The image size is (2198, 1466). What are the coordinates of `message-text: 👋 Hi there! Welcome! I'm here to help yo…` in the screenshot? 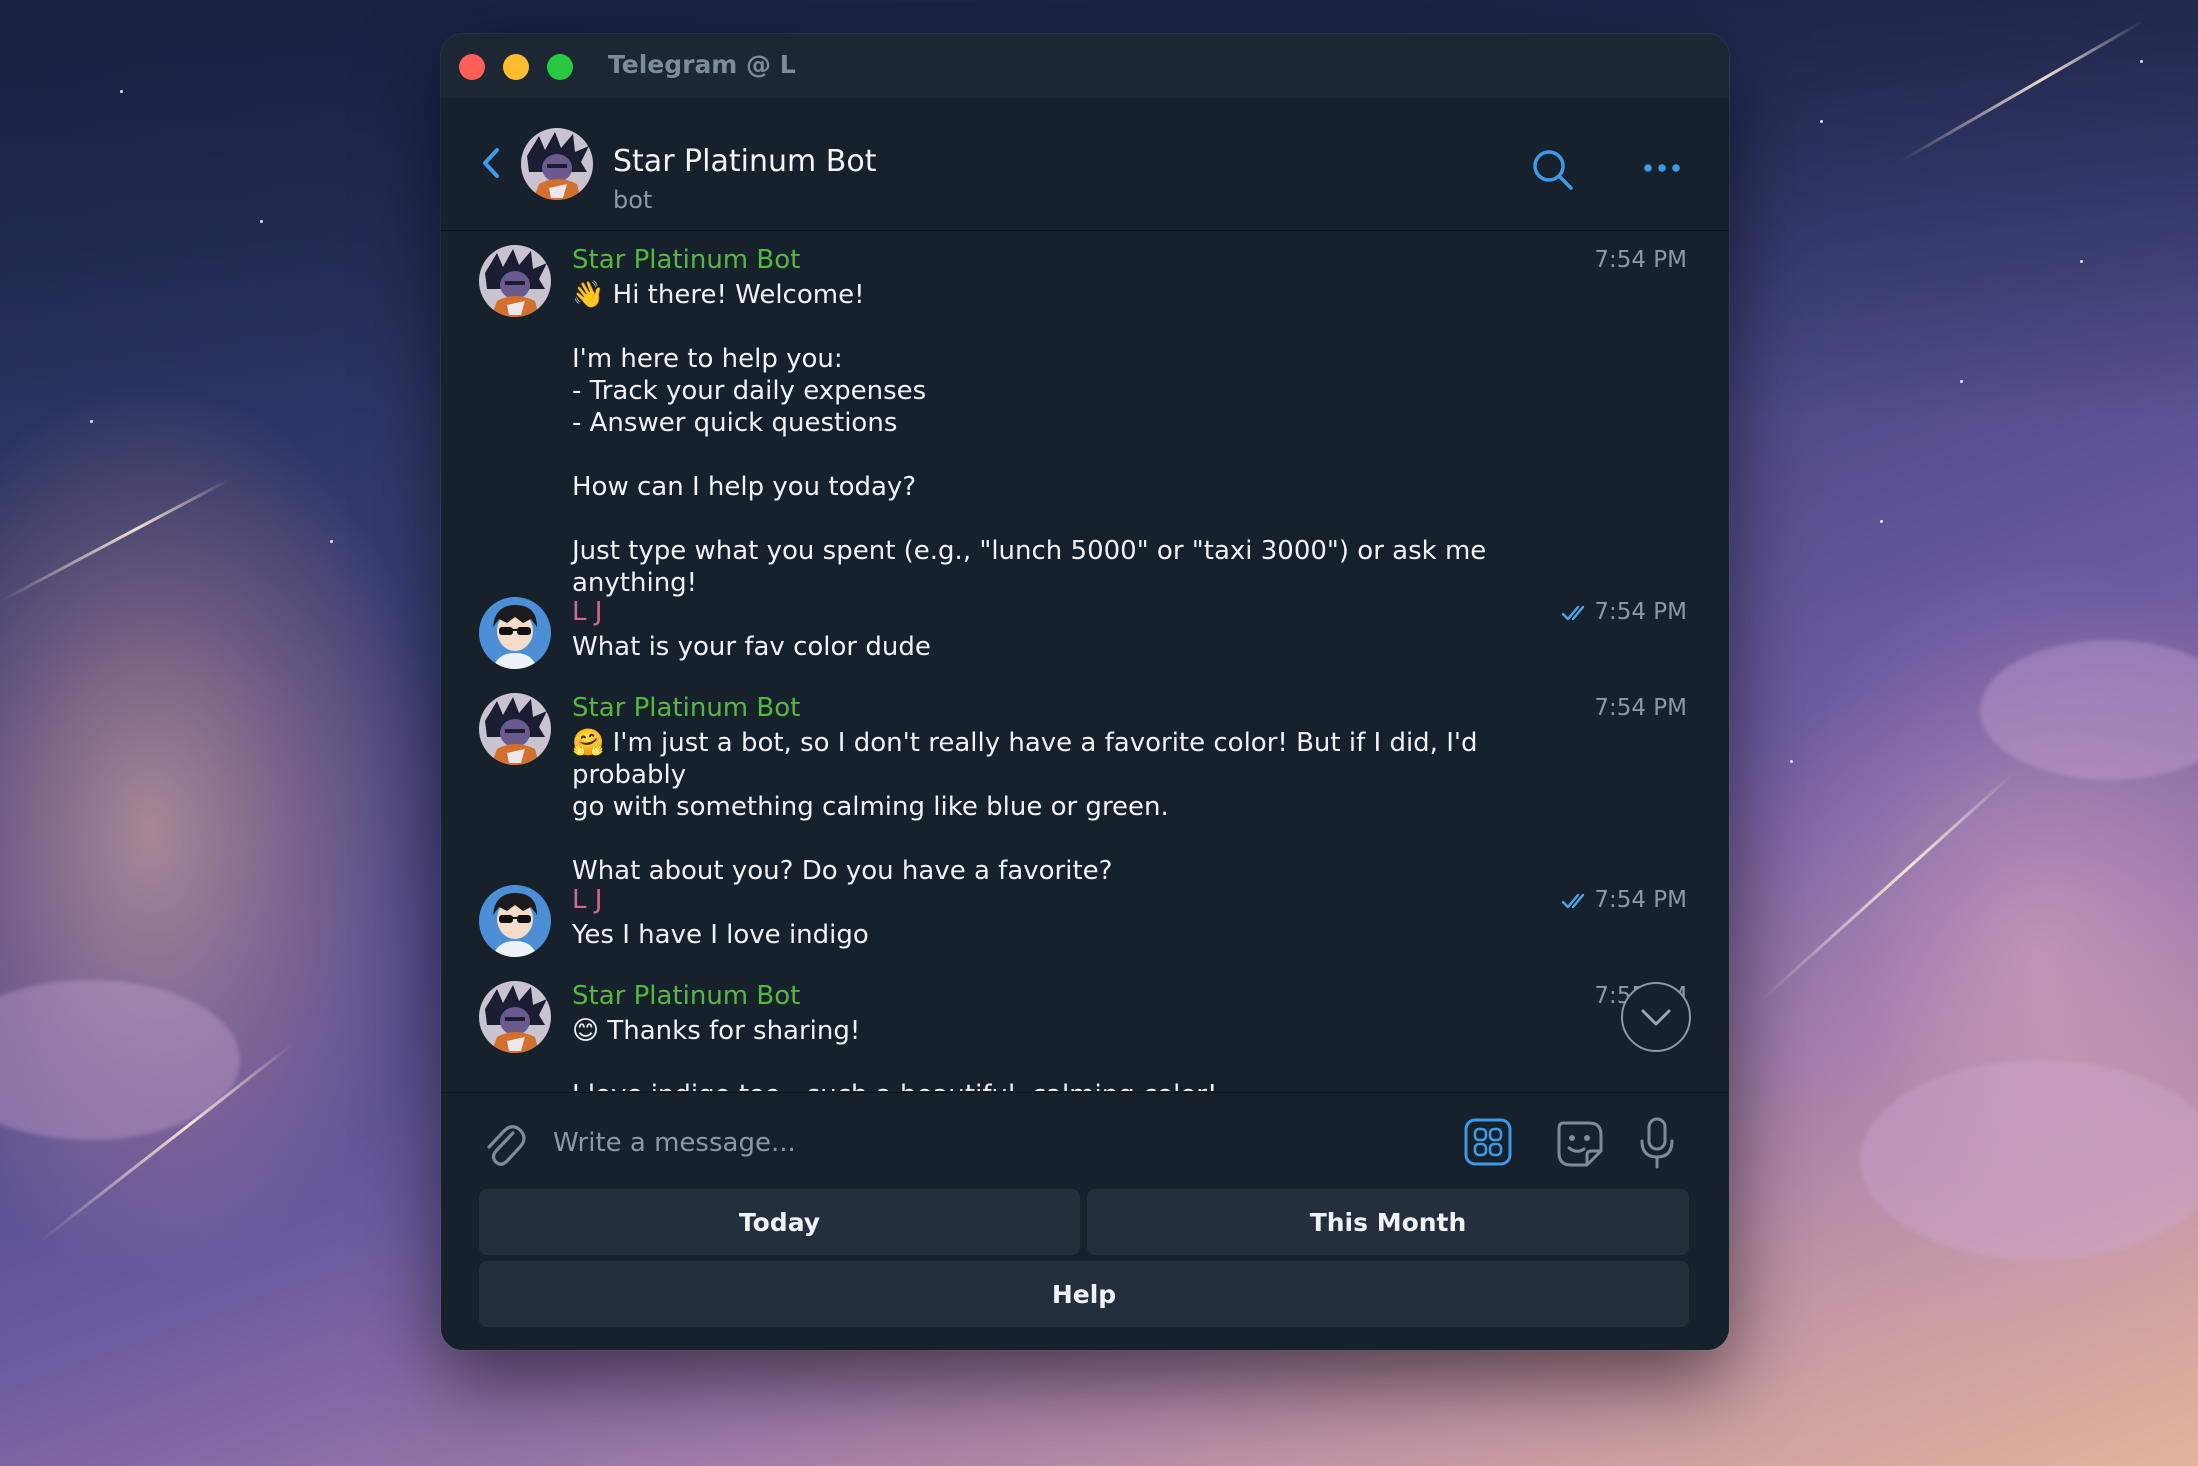 It's located at (1029, 439).